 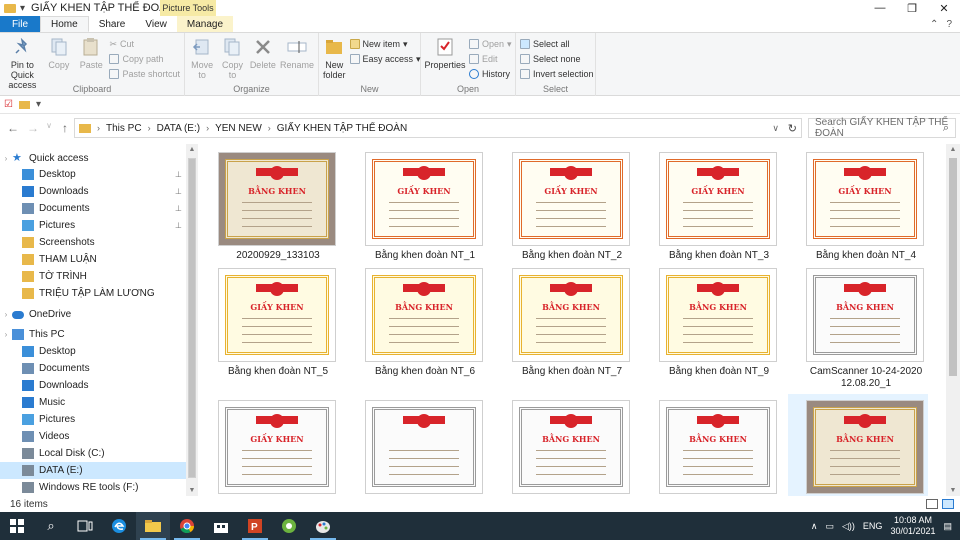 What do you see at coordinates (417, 207) in the screenshot?
I see `file-item: GIẤY KHEN Bằng khen đoàn NT_1` at bounding box center [417, 207].